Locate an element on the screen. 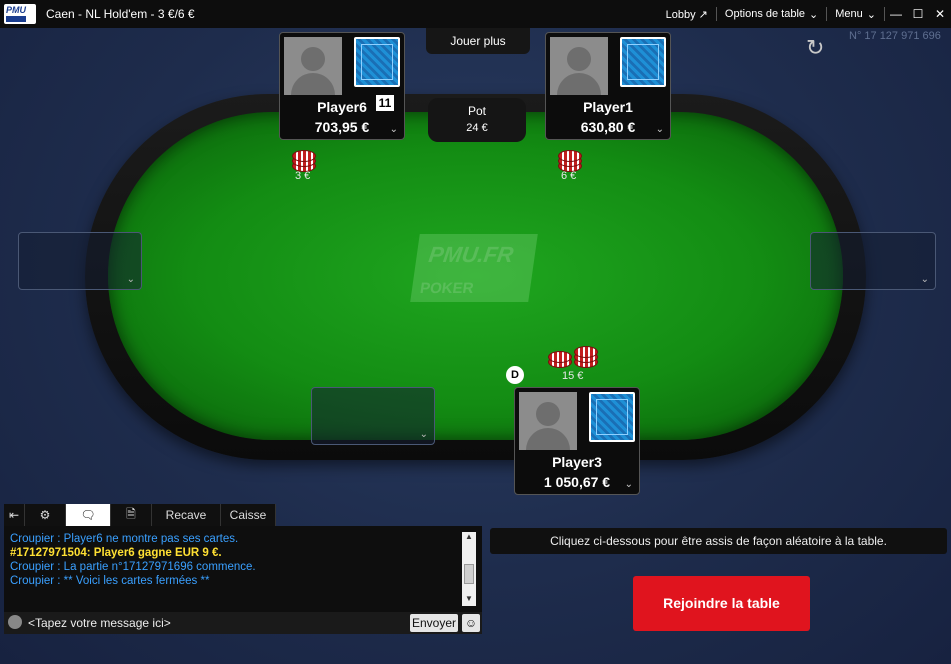 This screenshot has width=951, height=664. player-stack: 1 050,67 € is located at coordinates (577, 482).